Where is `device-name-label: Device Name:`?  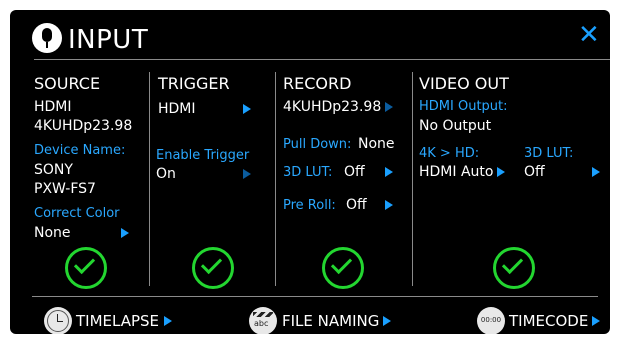
device-name-label: Device Name: is located at coordinates (80, 150).